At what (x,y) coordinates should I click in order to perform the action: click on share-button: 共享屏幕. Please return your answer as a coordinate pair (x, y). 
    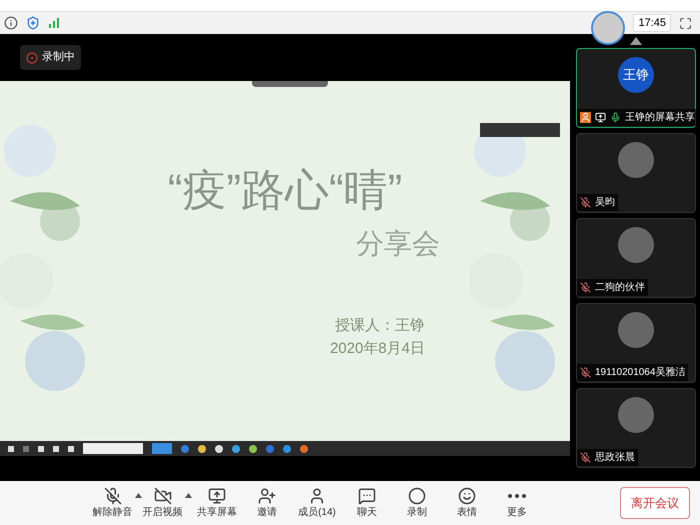
    Looking at the image, I should click on (217, 503).